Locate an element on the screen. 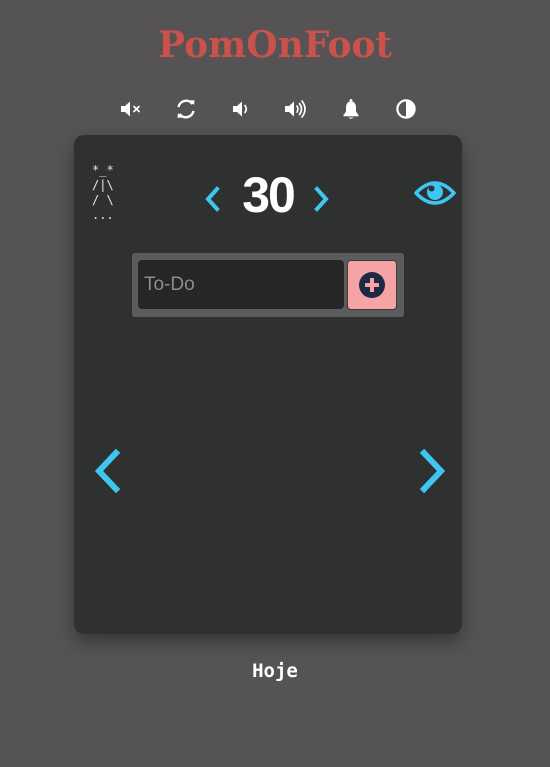 The height and width of the screenshot is (767, 550). toolbar is located at coordinates (271, 109).